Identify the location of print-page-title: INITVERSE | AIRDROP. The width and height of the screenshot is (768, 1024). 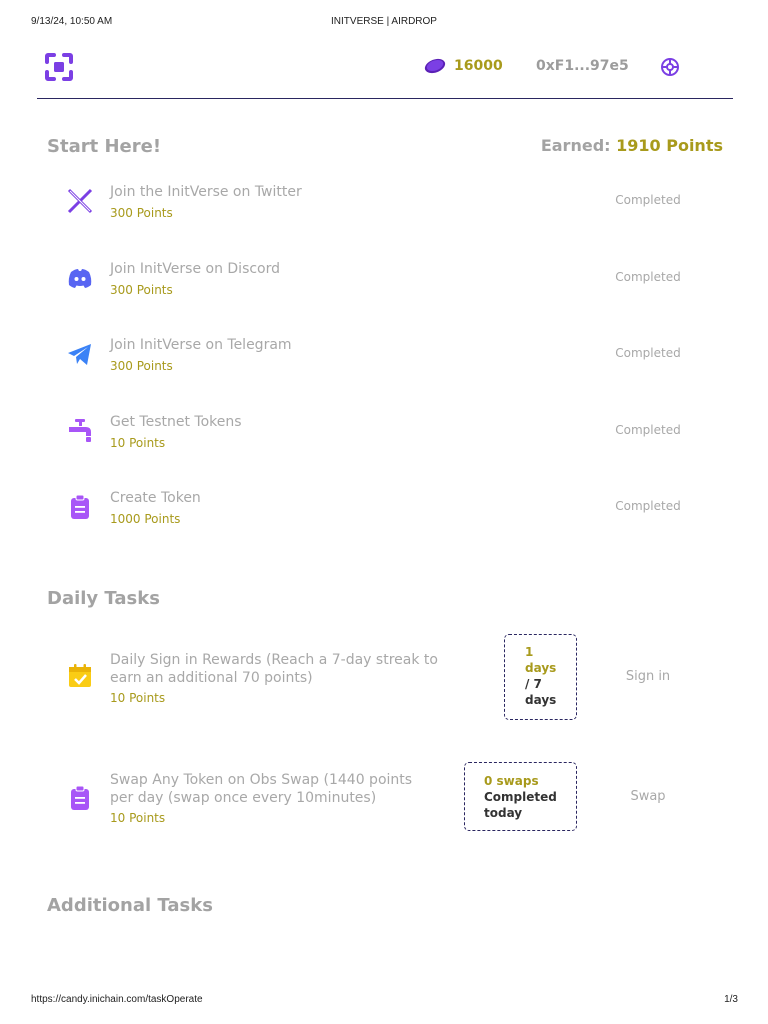
(384, 21).